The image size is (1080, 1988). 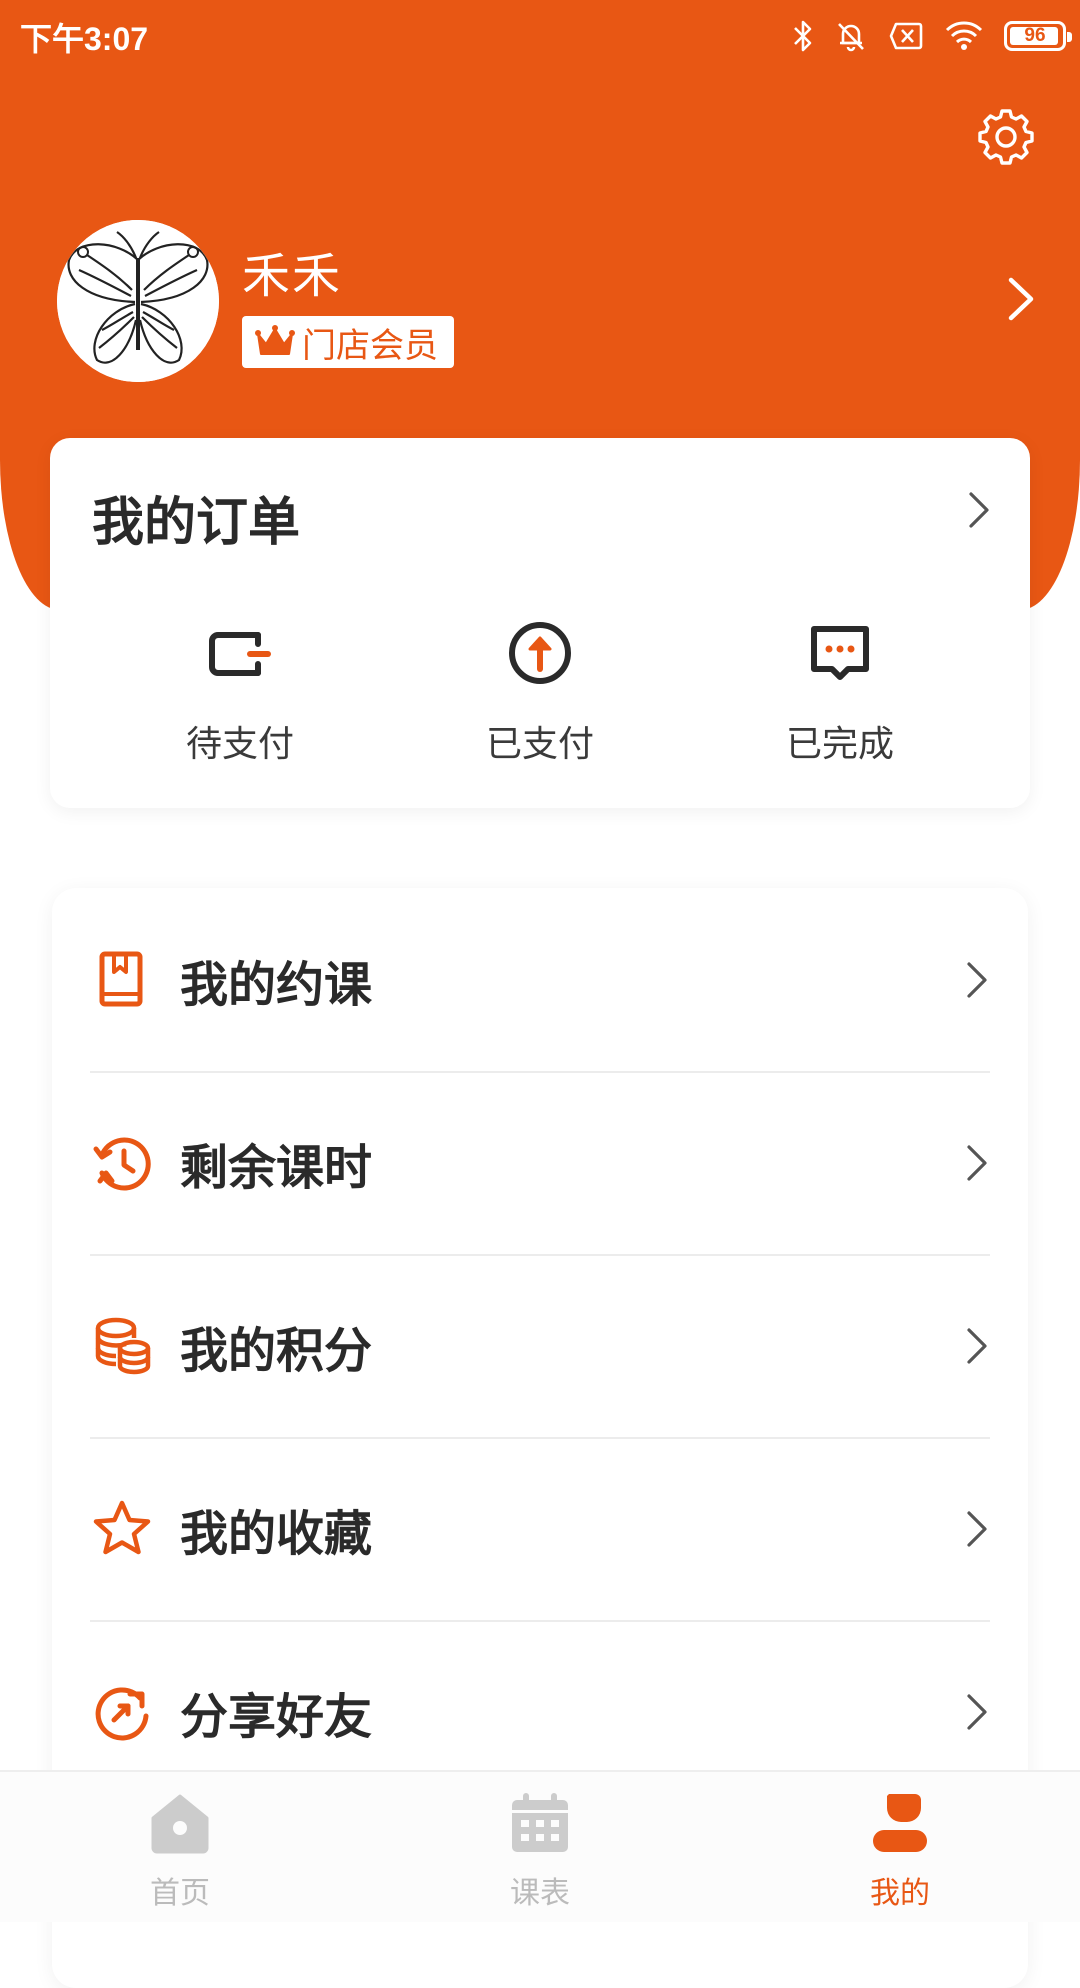 What do you see at coordinates (276, 1350) in the screenshot?
I see `menu-item-label: 我的积分` at bounding box center [276, 1350].